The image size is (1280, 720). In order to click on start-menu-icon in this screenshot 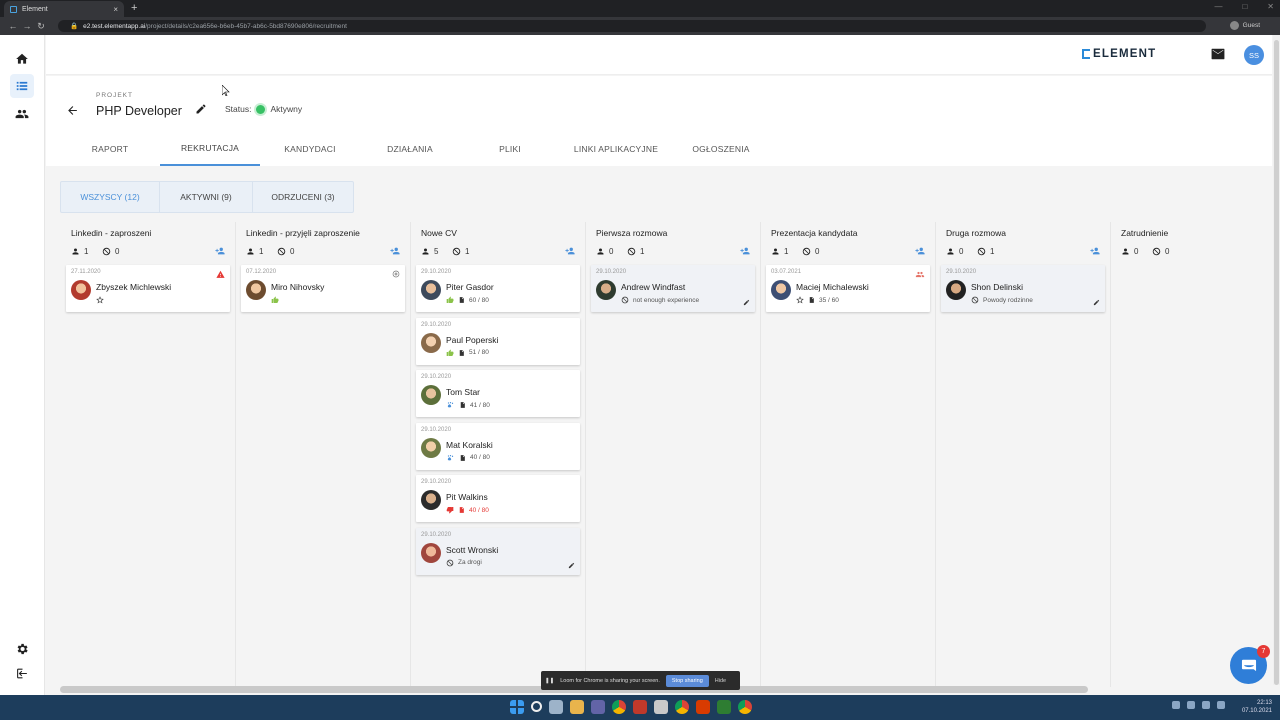, I will do `click(517, 707)`.